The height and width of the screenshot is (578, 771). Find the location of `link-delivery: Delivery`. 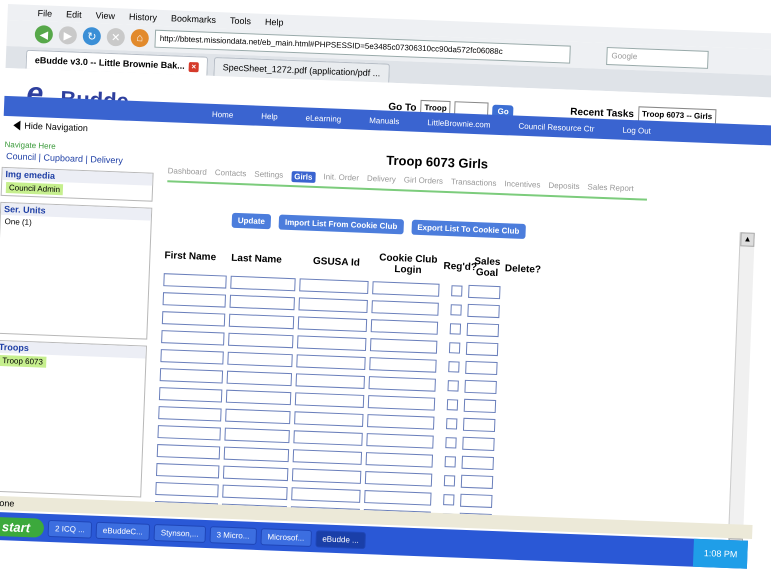

link-delivery: Delivery is located at coordinates (106, 159).